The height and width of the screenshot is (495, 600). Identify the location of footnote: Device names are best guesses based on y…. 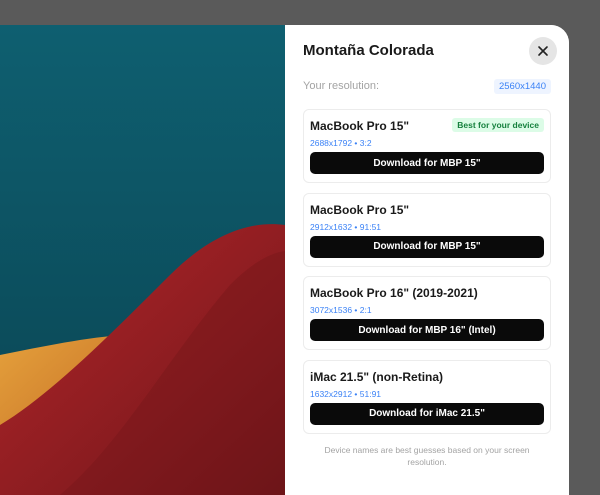
(427, 456).